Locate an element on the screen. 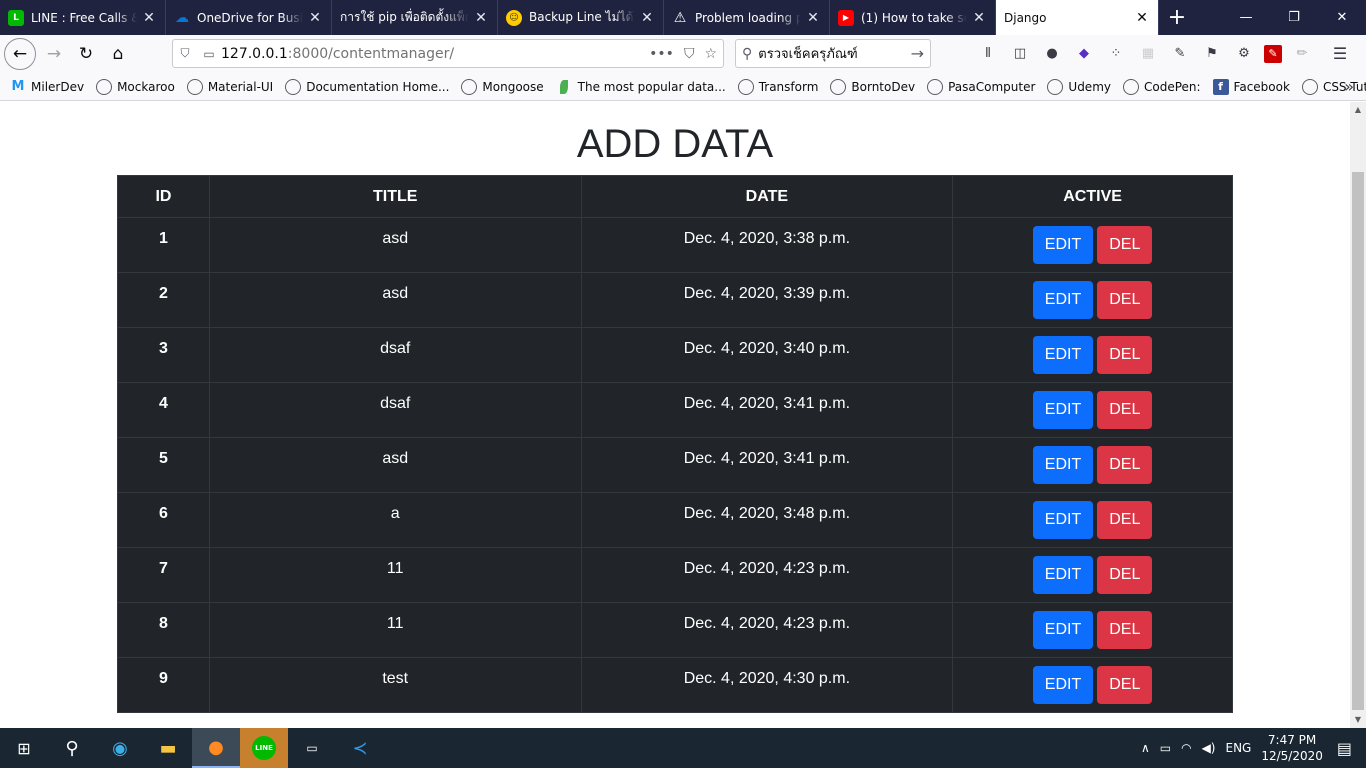  vscode-icon: ≺ is located at coordinates (360, 748).